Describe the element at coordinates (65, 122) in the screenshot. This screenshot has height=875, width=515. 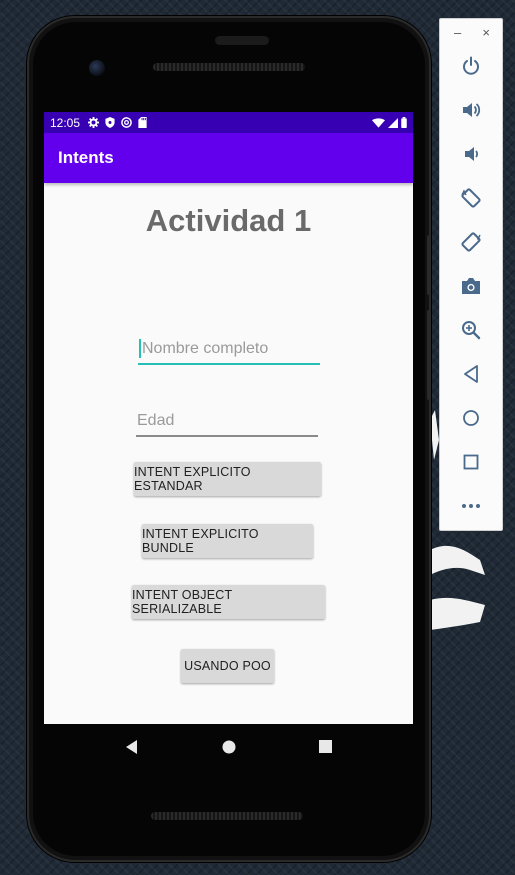
I see `status-time: 12:05` at that location.